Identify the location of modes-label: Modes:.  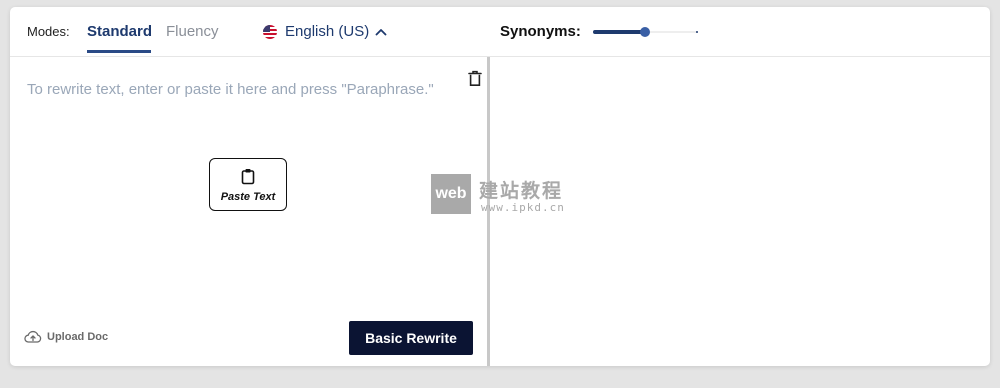
(48, 31).